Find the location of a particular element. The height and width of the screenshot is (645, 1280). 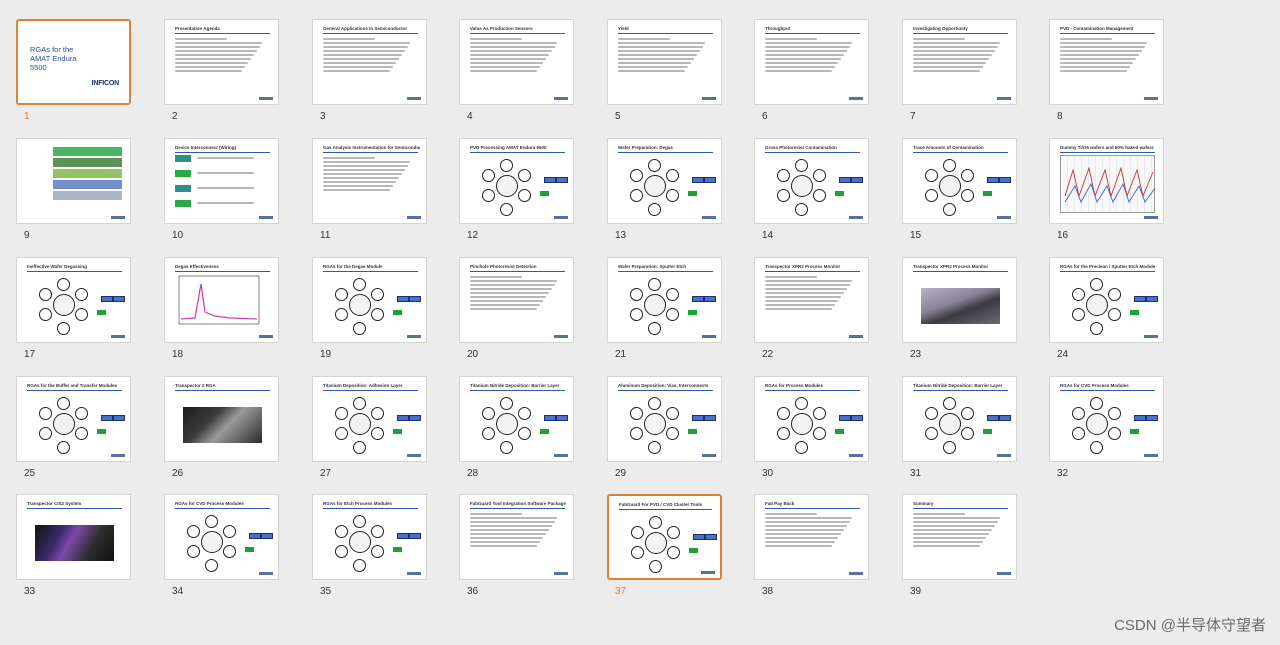

slide-thumbnail-12: PVD Processing AMAT Endura 5500 is located at coordinates (516, 181).